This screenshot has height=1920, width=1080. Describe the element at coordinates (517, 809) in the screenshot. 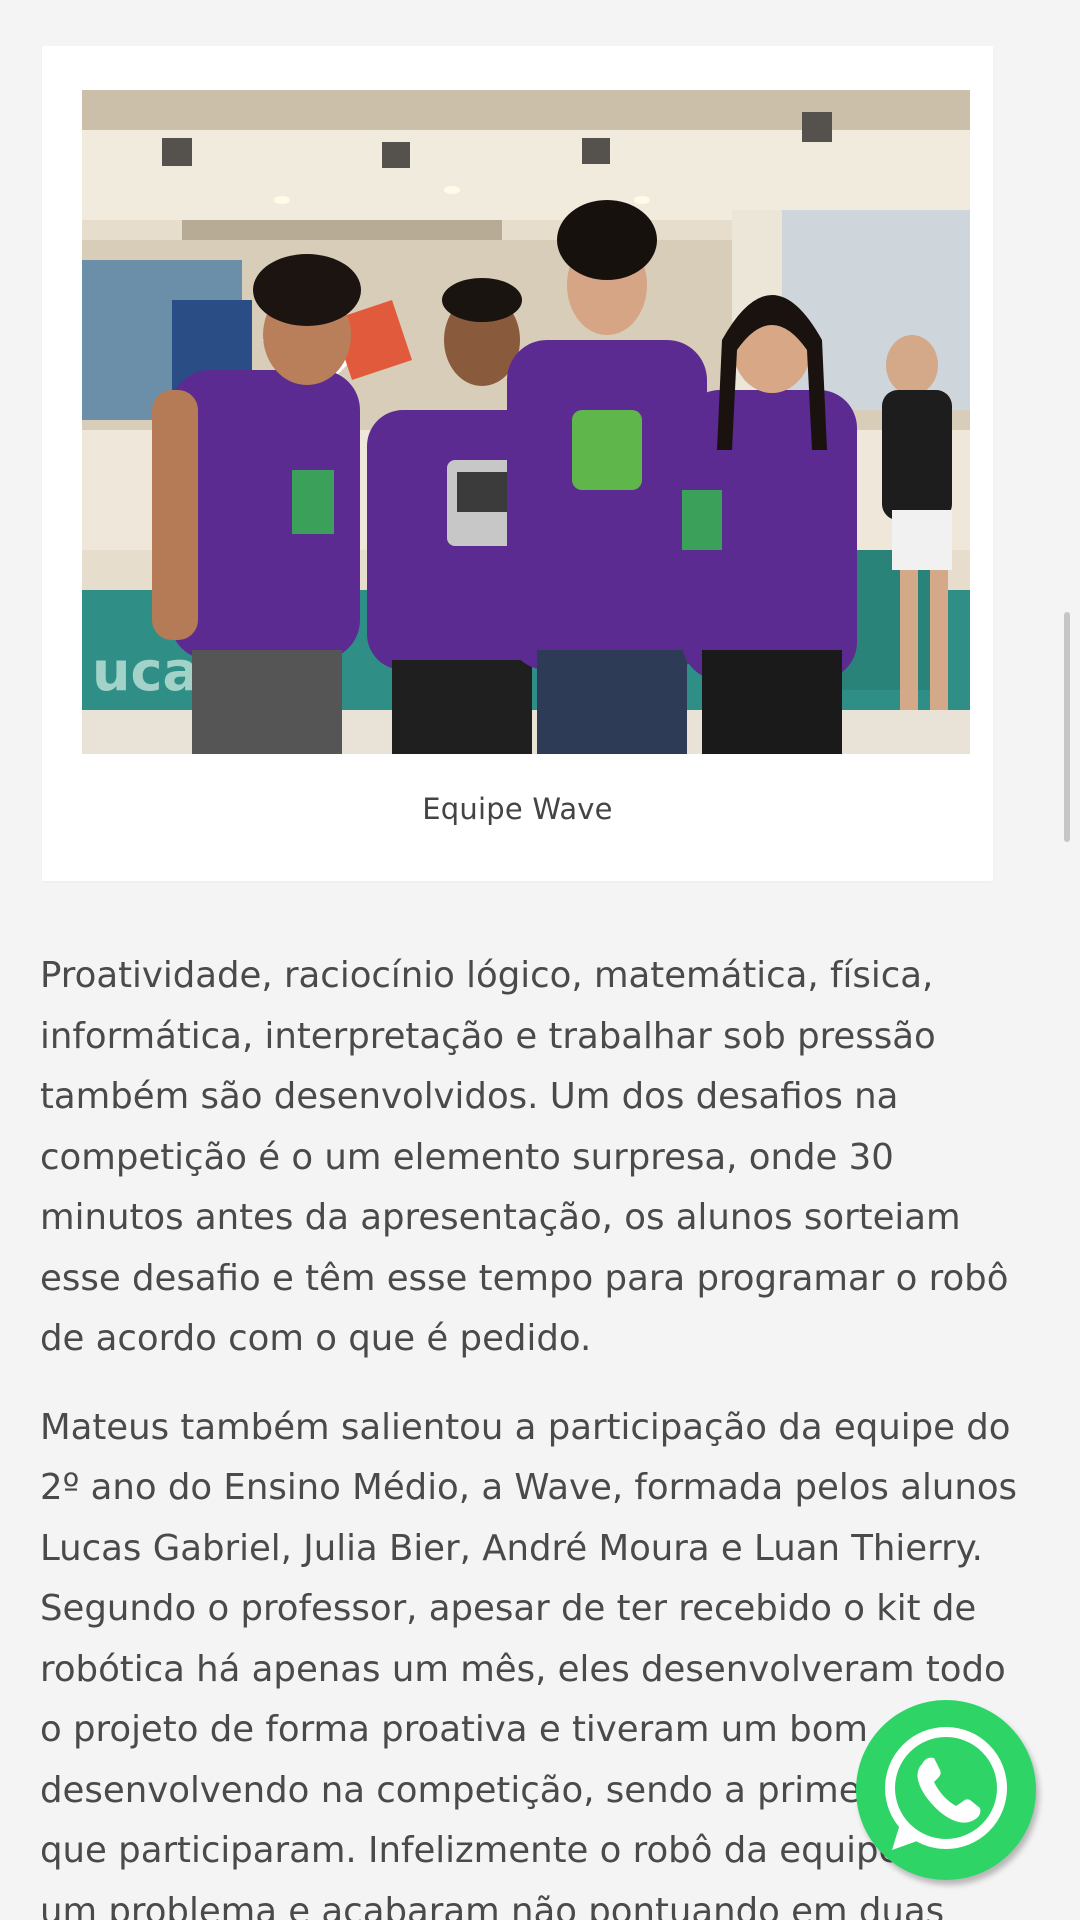

I see `photo-caption: Equipe Wave` at that location.